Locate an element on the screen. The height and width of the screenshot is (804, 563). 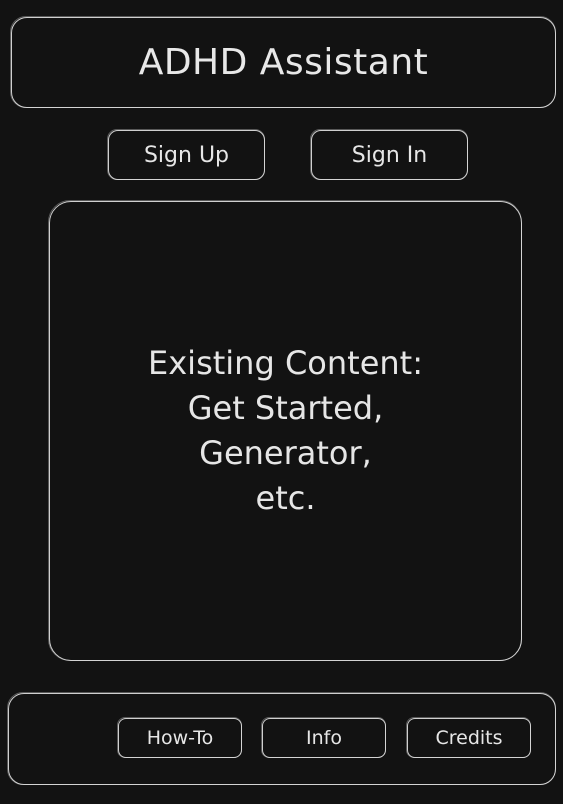
header-bar: ADHD Assistant is located at coordinates (283, 62).